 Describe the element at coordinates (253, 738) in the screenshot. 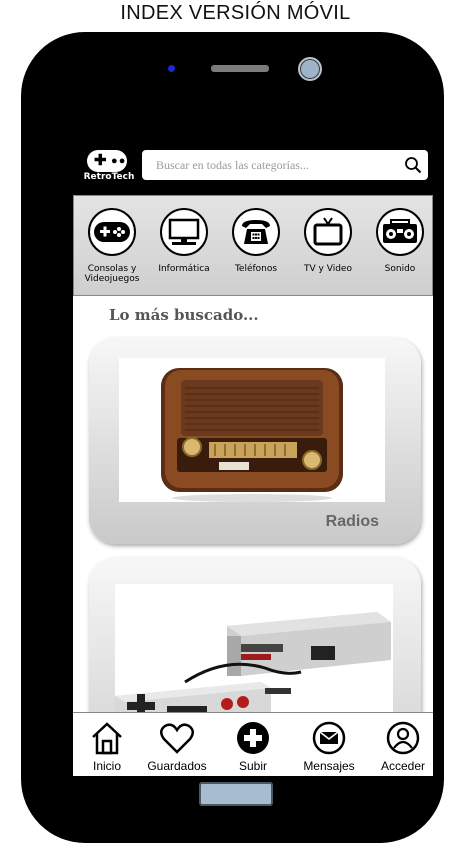

I see `plus-circle-icon` at that location.